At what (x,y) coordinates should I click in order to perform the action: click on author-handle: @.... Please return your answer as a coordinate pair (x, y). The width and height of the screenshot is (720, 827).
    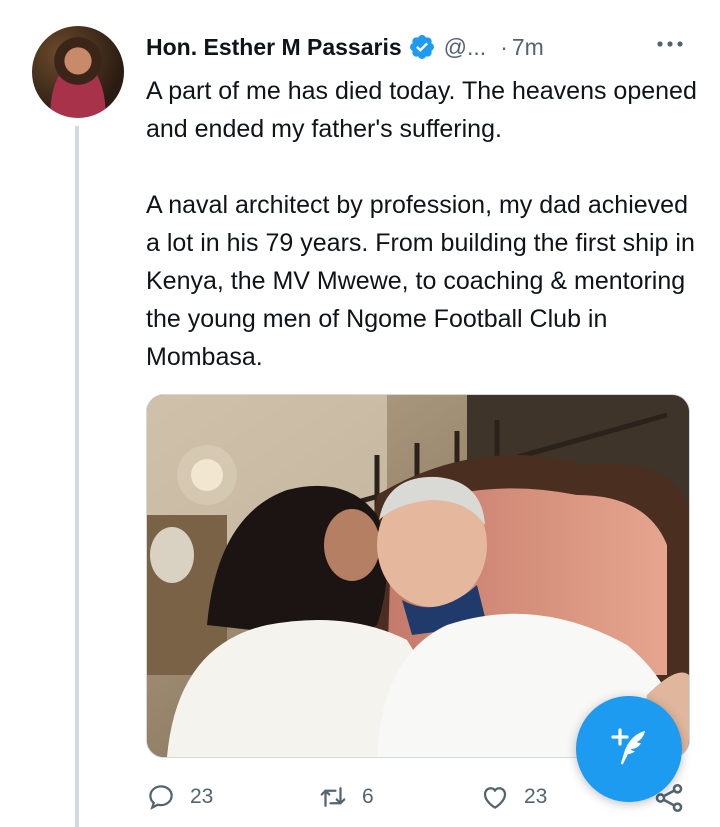
    Looking at the image, I should click on (465, 47).